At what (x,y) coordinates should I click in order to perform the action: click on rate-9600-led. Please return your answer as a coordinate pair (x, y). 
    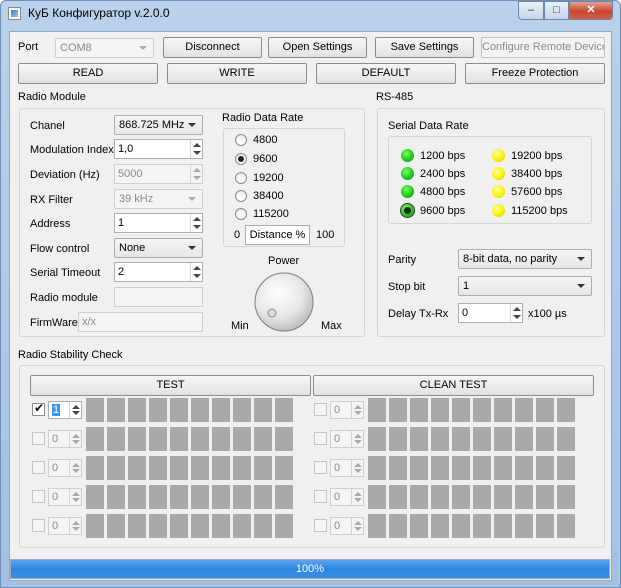
    Looking at the image, I should click on (407, 210).